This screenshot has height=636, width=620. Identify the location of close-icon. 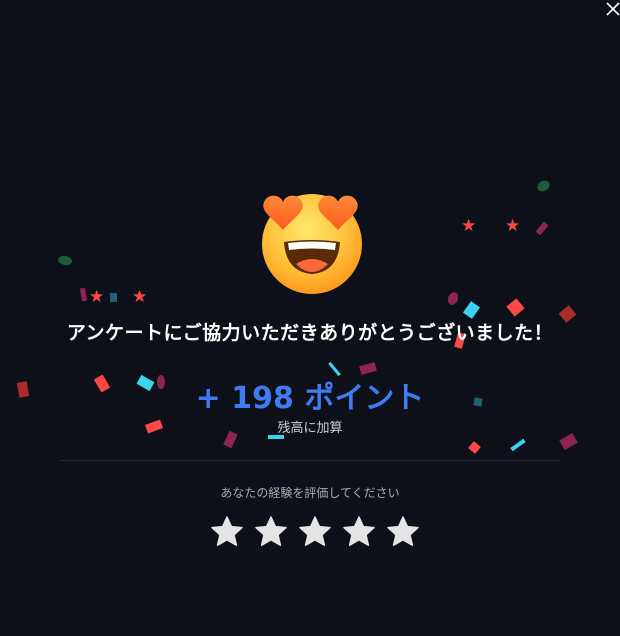
(613, 9).